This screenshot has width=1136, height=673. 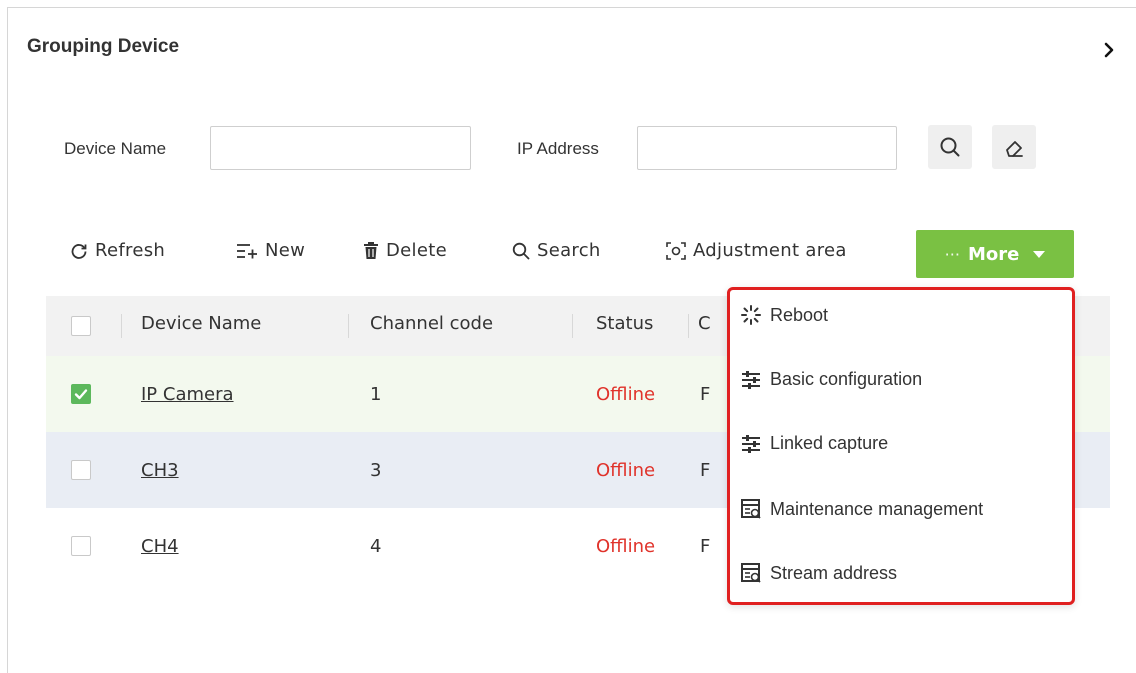 What do you see at coordinates (160, 546) in the screenshot?
I see `device-name-link: CH4` at bounding box center [160, 546].